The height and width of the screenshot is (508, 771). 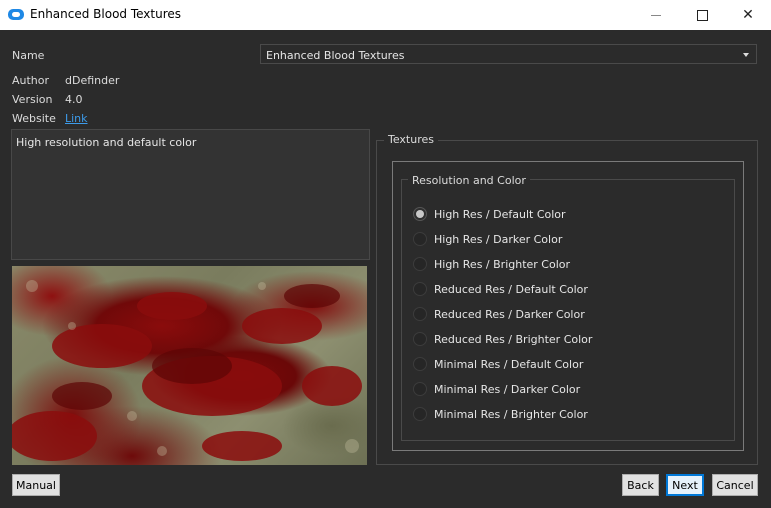 I want to click on resolution-group-title: Resolution and Color, so click(x=469, y=180).